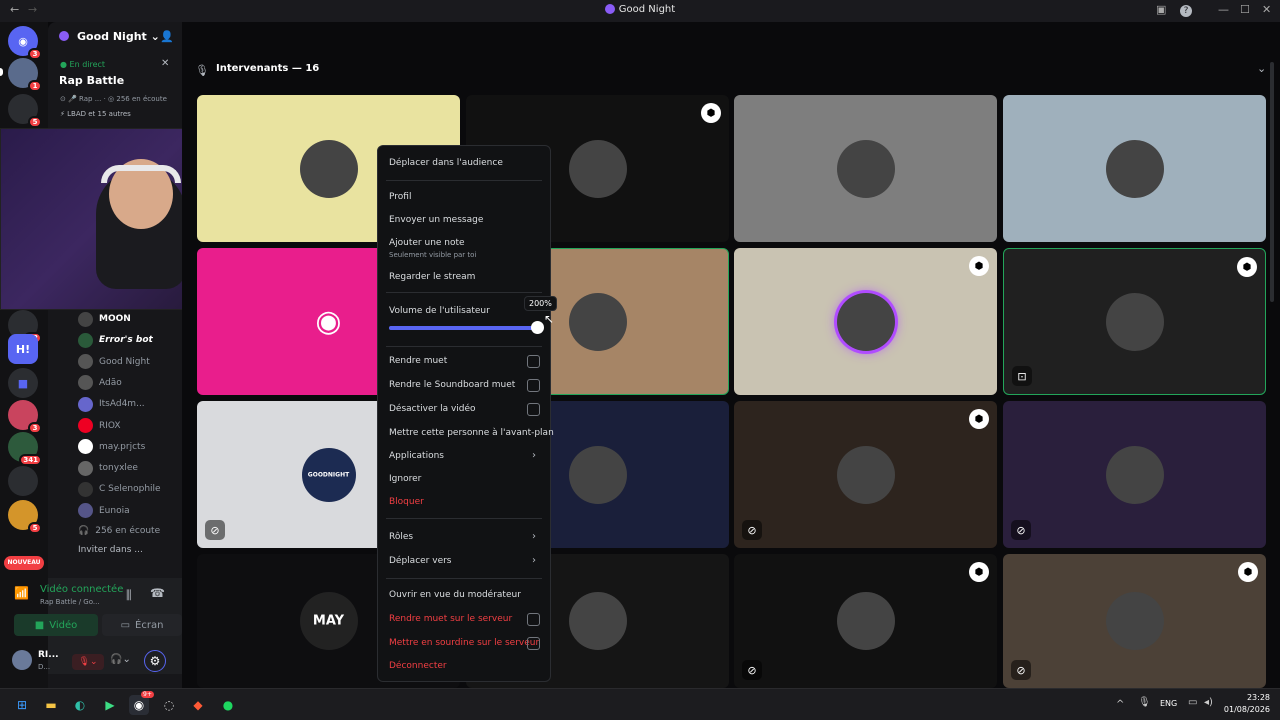 The image size is (1280, 720). I want to click on member-name: Error's bot, so click(126, 340).